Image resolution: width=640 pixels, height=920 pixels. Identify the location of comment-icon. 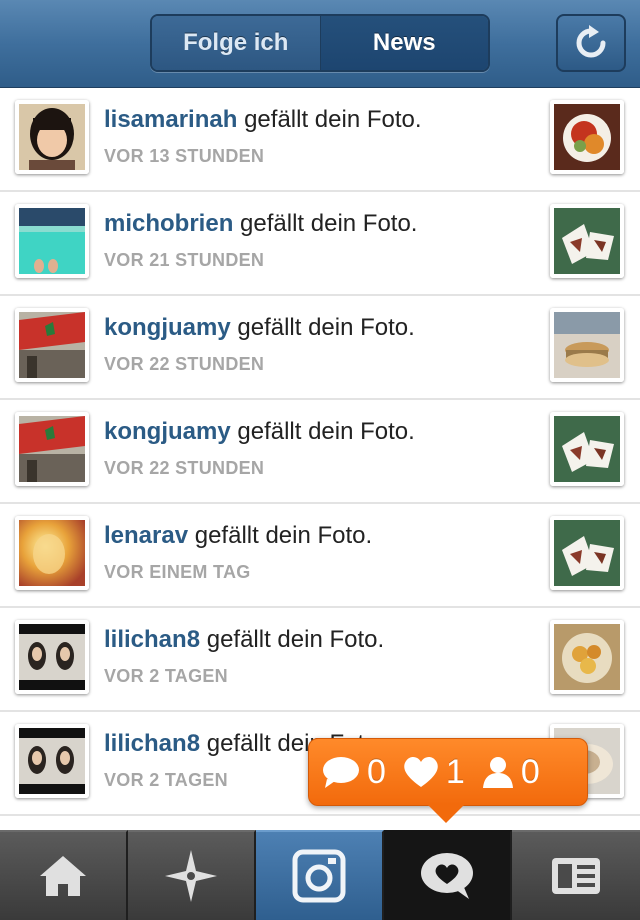
(341, 772).